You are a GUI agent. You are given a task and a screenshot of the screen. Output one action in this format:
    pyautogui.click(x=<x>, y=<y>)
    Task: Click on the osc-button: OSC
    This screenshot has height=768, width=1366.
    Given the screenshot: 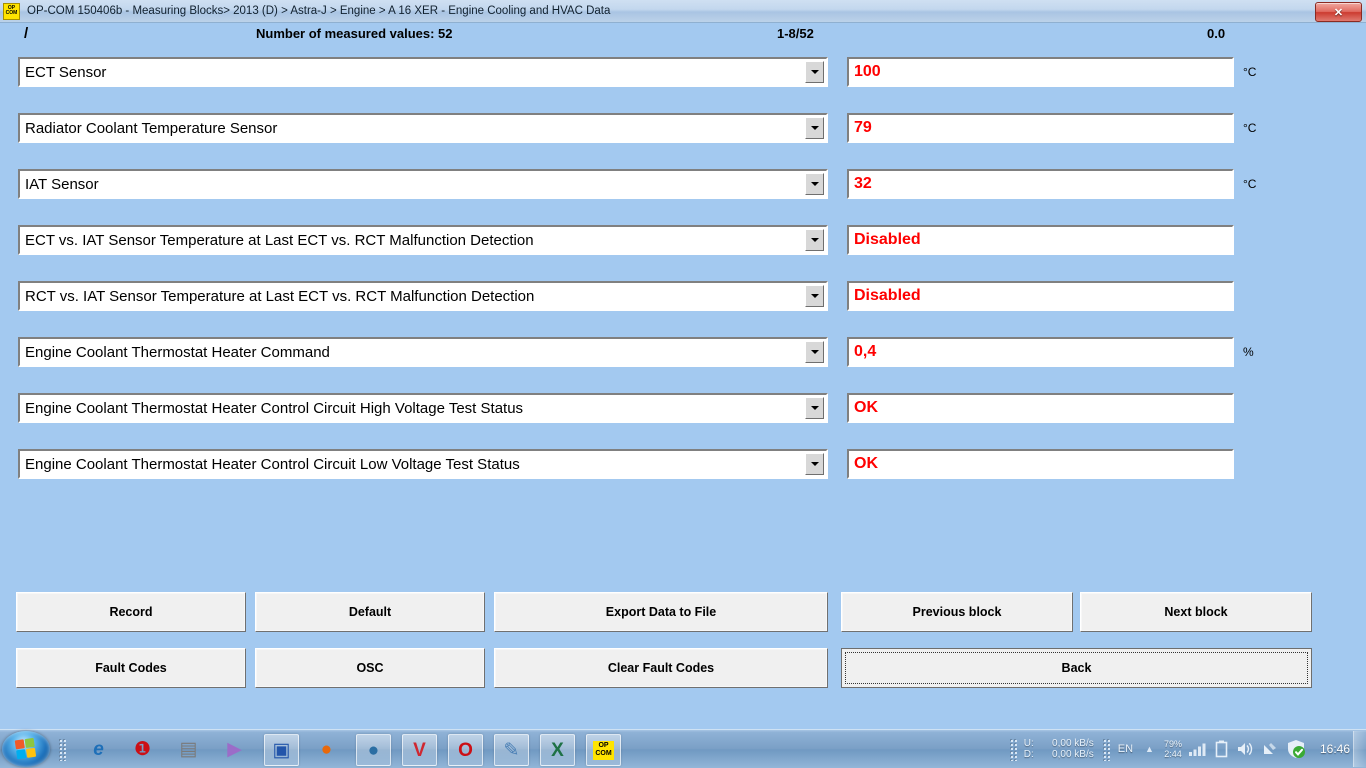 What is the action you would take?
    pyautogui.click(x=370, y=668)
    